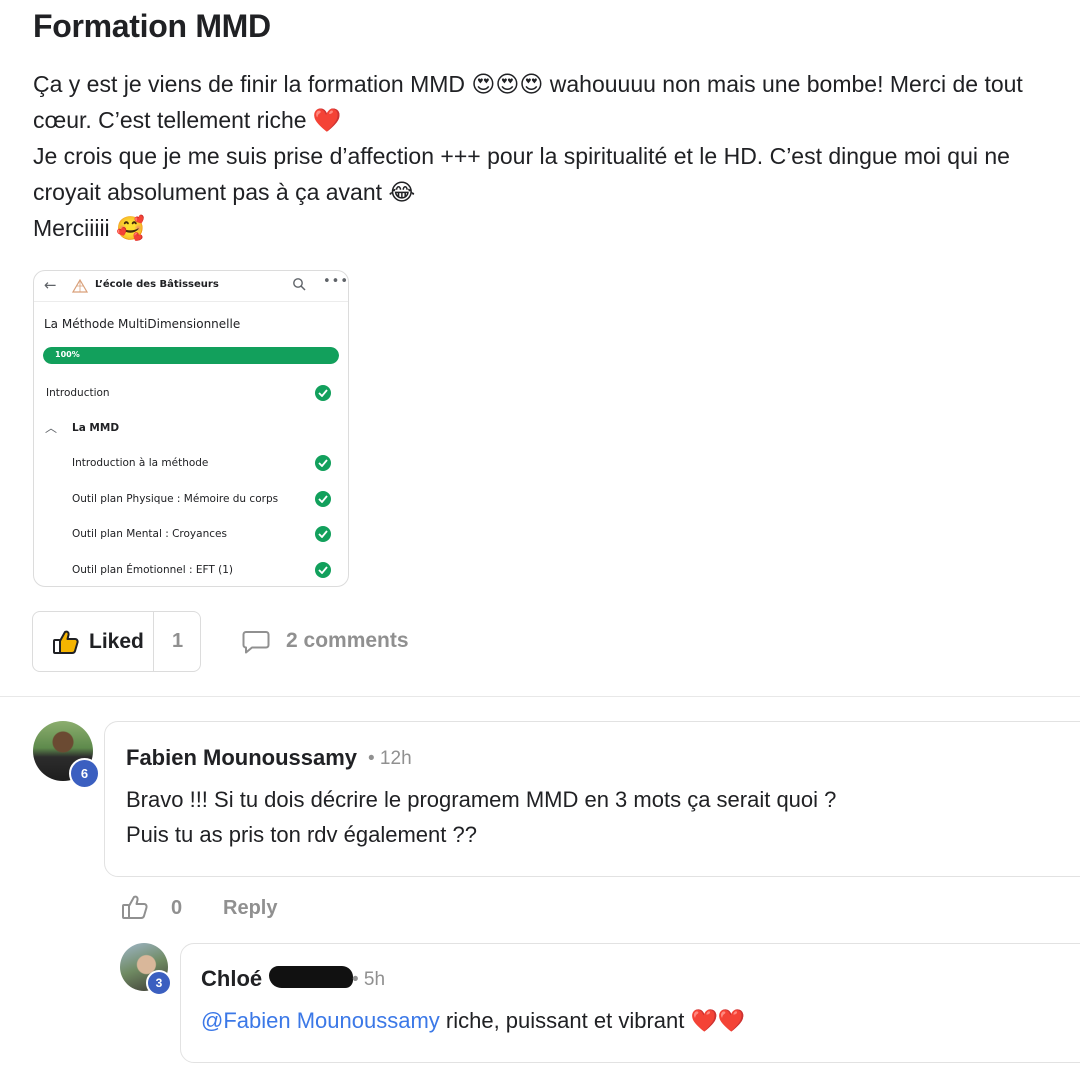 Image resolution: width=1080 pixels, height=1080 pixels. I want to click on image-progress-fill, so click(191, 355).